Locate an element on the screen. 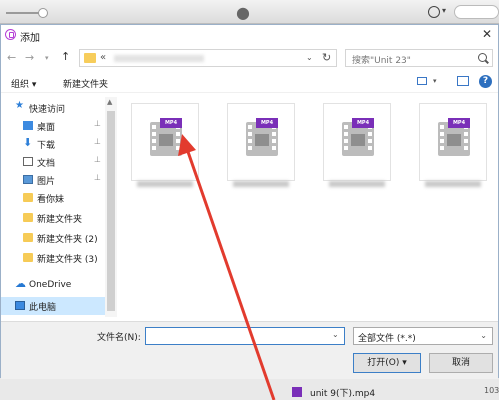  sidebar-item-folder-4: 新建文件夹 (3) is located at coordinates (53, 258).